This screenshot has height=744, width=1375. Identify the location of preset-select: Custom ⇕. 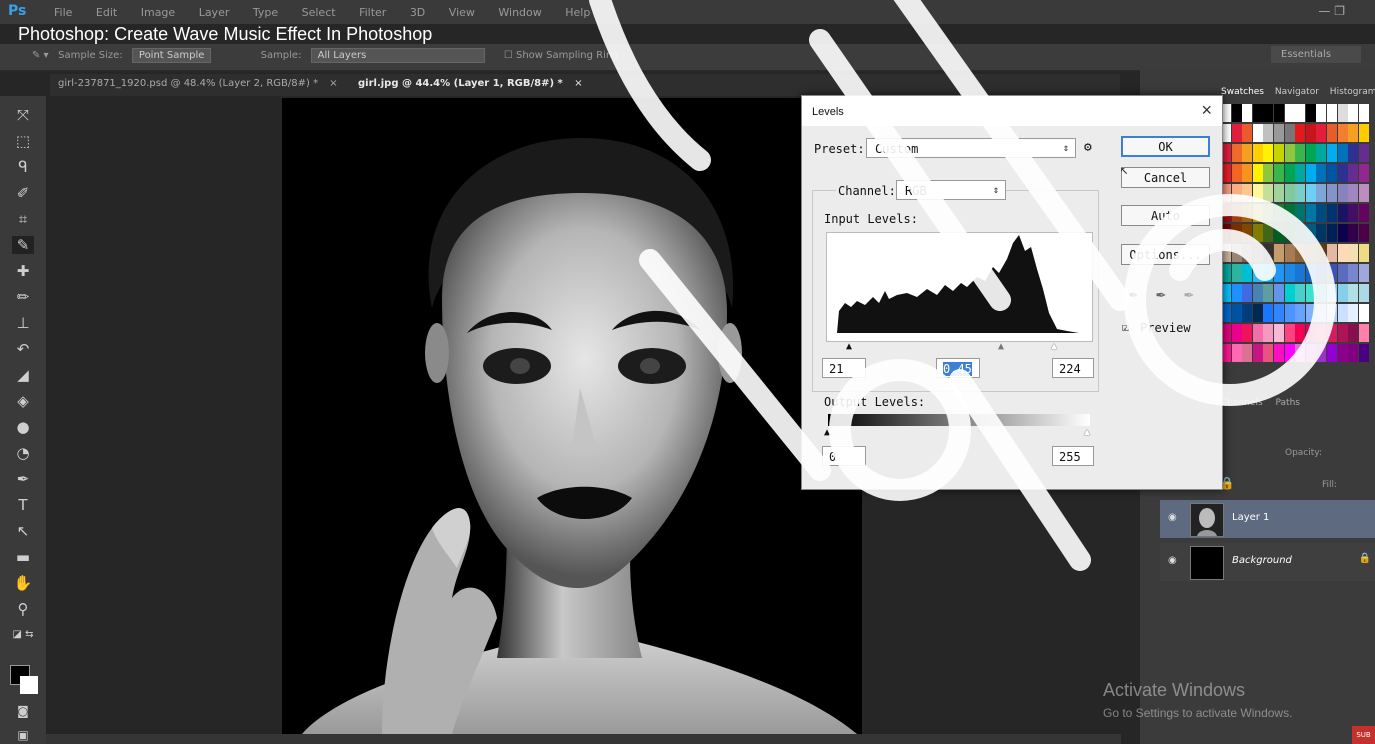
(971, 148).